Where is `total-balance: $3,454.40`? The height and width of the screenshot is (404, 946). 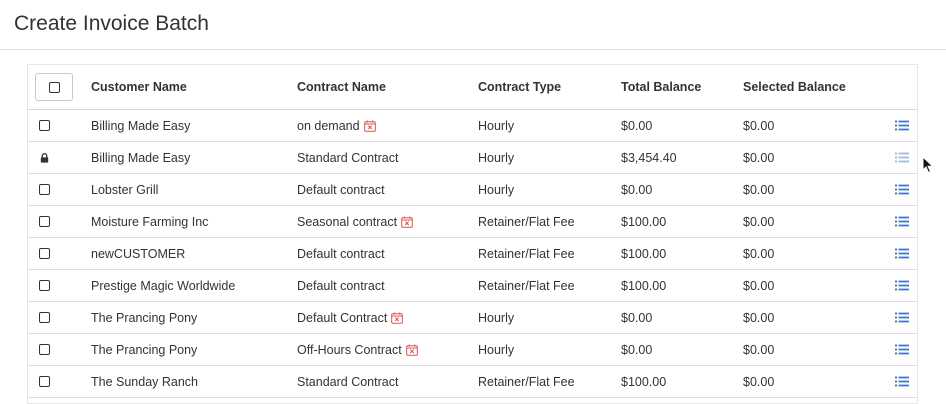
total-balance: $3,454.40 is located at coordinates (649, 157).